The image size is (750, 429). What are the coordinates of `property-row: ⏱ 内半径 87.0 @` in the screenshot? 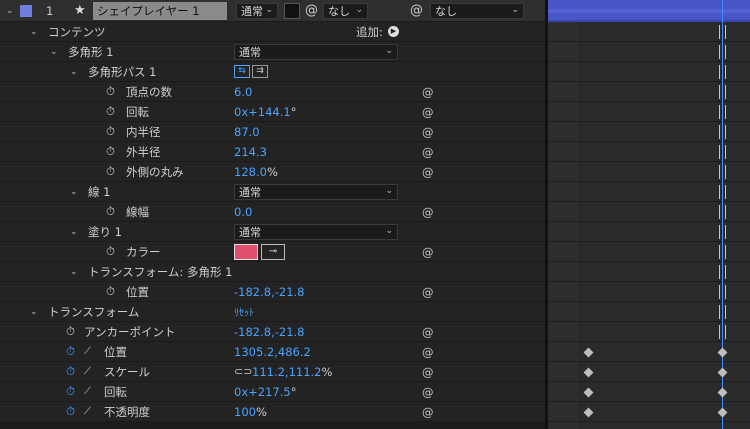 It's located at (272, 132).